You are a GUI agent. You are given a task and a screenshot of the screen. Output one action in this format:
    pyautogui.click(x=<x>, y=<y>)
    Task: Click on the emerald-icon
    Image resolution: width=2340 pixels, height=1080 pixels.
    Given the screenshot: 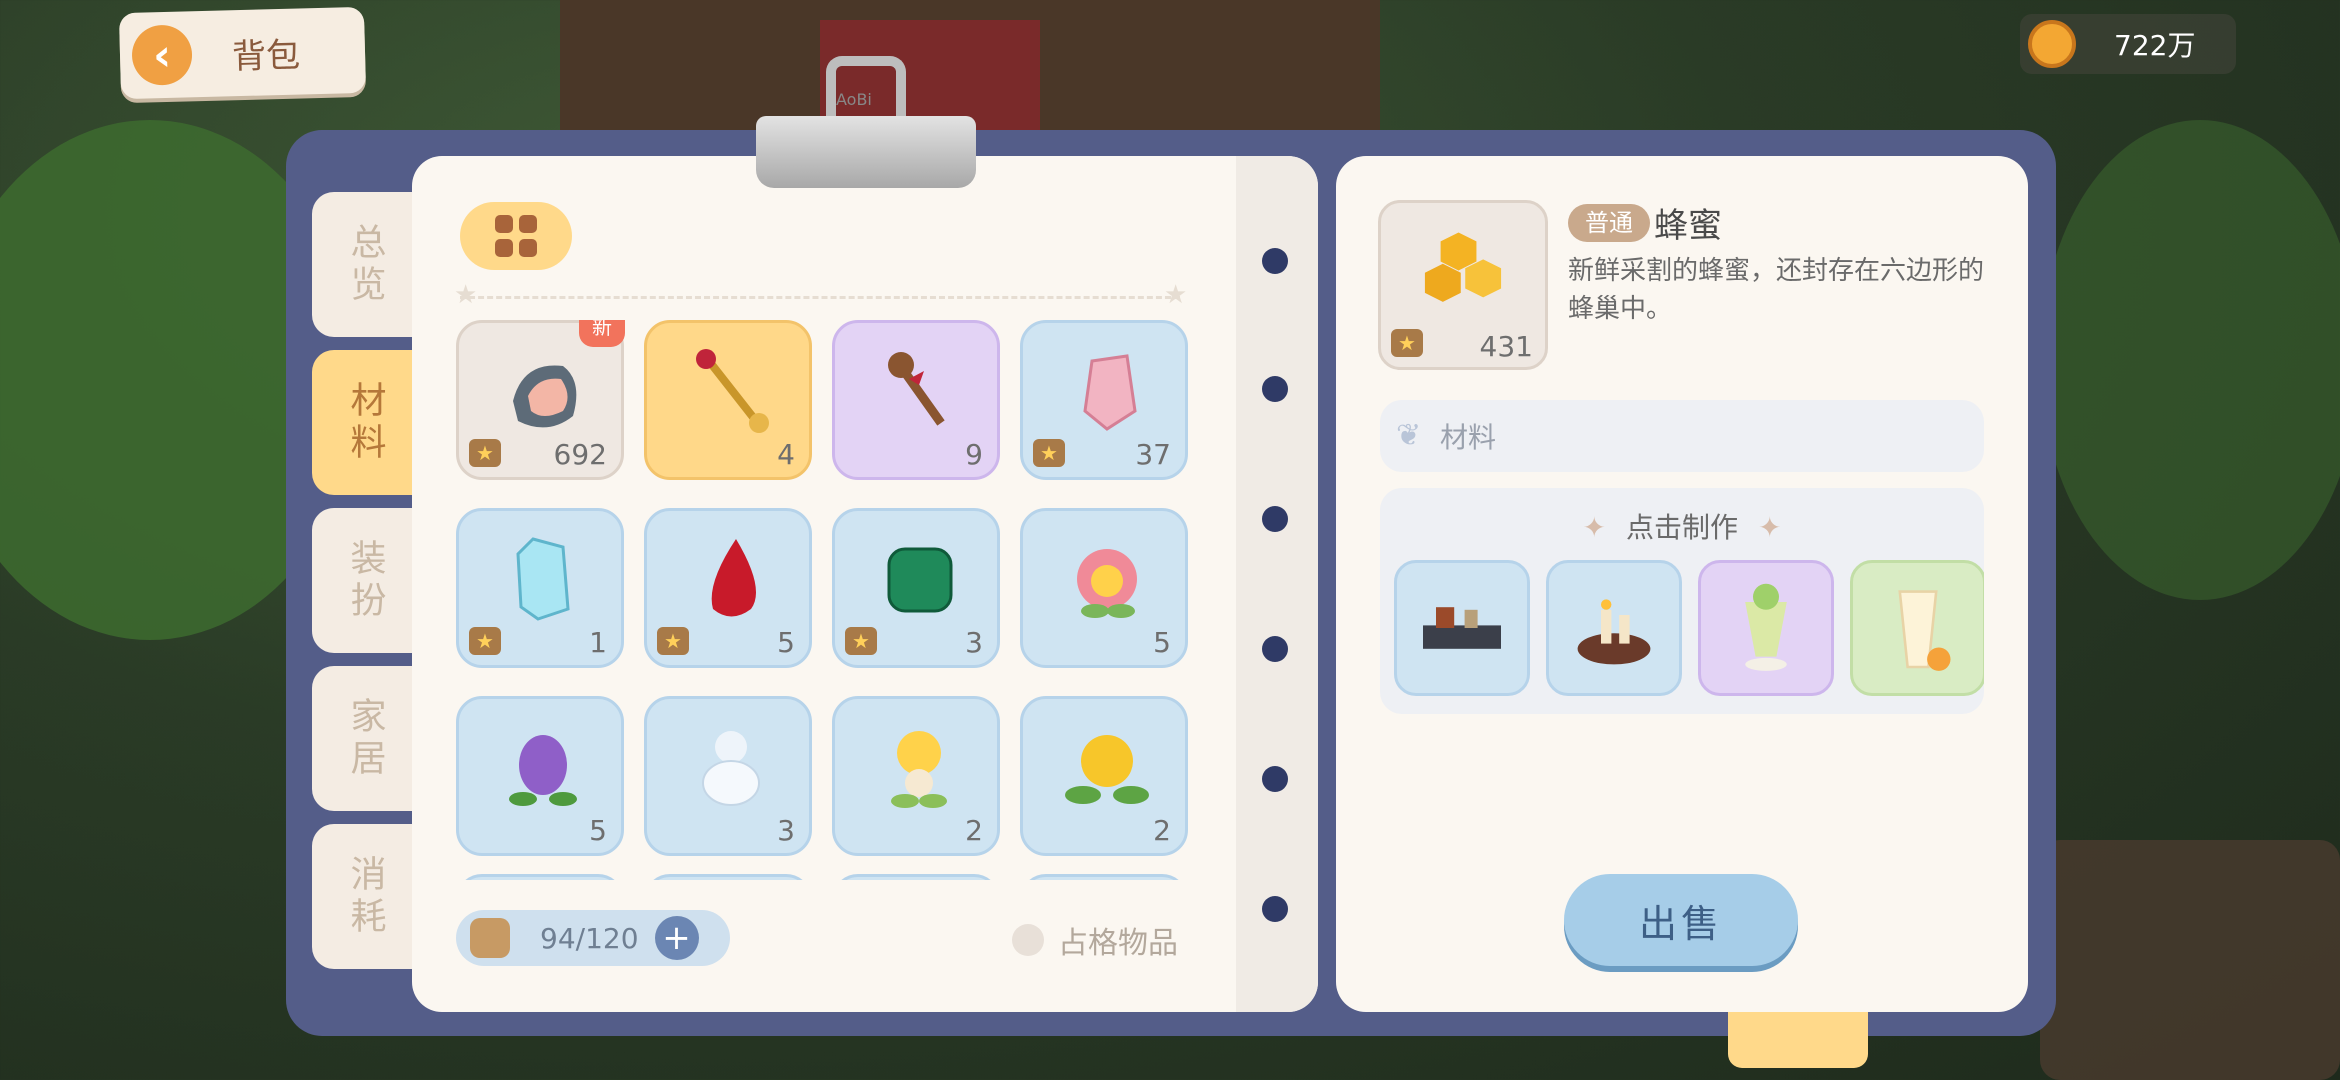 What is the action you would take?
    pyautogui.click(x=920, y=580)
    